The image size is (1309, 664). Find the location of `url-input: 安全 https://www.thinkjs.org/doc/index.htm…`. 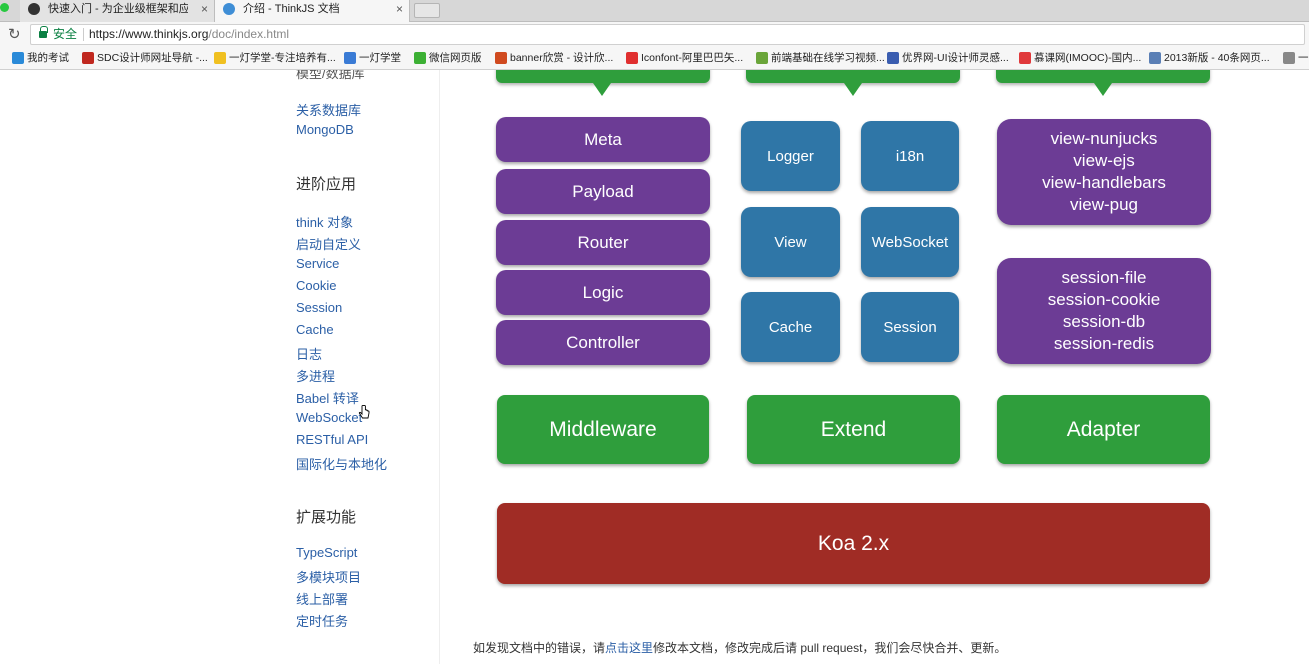

url-input: 安全 https://www.thinkjs.org/doc/index.htm… is located at coordinates (667, 34).